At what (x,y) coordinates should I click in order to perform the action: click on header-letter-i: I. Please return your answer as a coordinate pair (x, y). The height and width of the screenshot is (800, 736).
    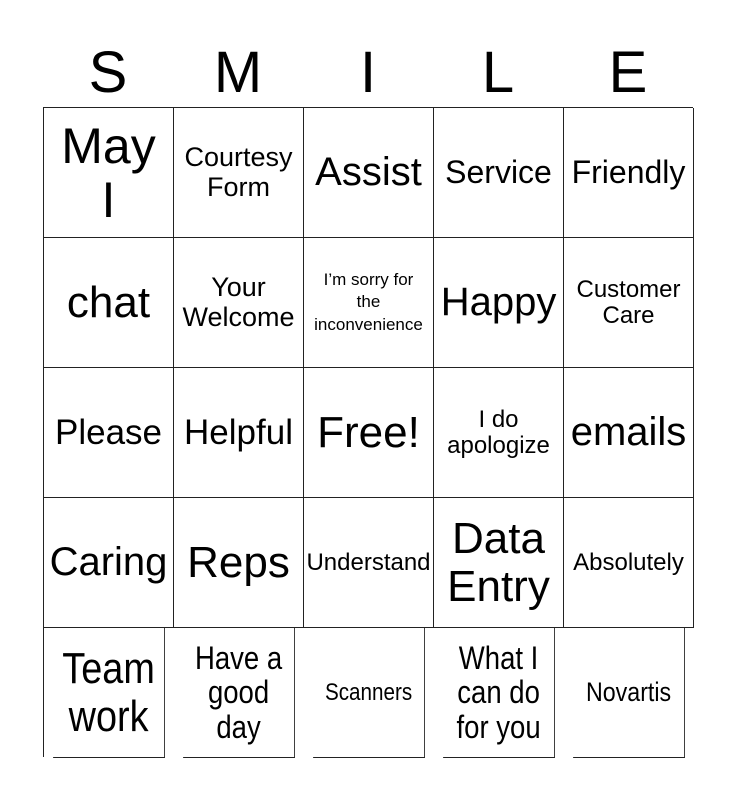
    Looking at the image, I should click on (368, 72).